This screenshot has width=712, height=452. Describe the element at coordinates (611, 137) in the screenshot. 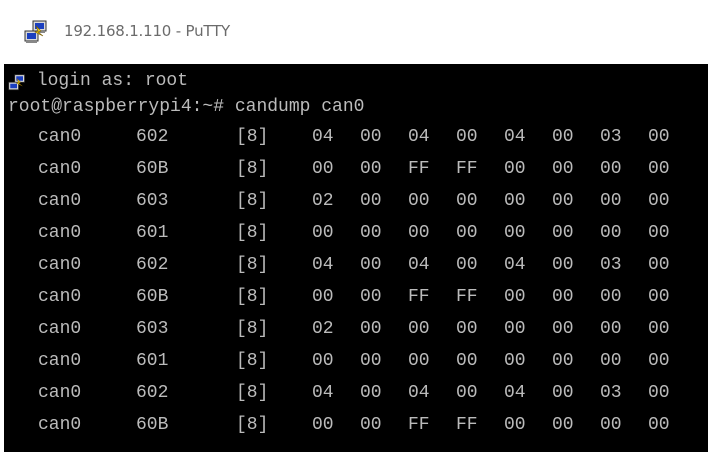

I see `can-data-byte: 03` at that location.